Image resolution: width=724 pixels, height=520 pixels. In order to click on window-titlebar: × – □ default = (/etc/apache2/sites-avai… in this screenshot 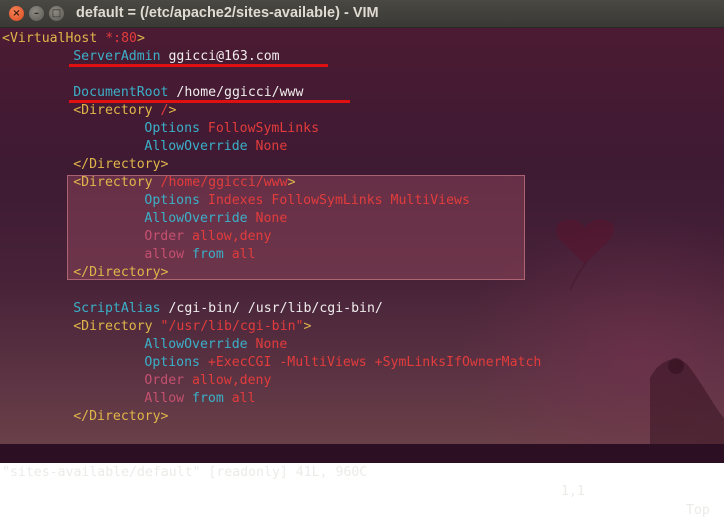, I will do `click(362, 14)`.